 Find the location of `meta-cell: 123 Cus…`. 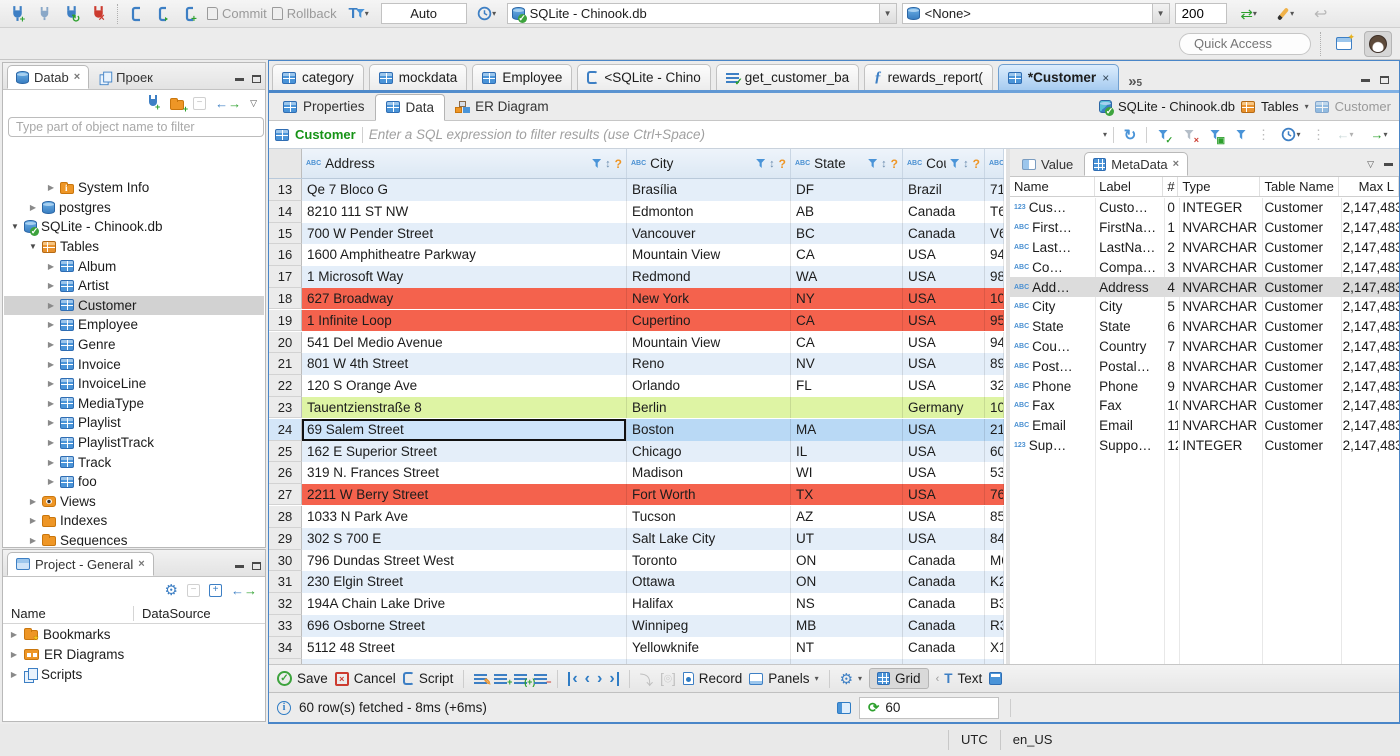

meta-cell: 123 Cus… is located at coordinates (1052, 207).